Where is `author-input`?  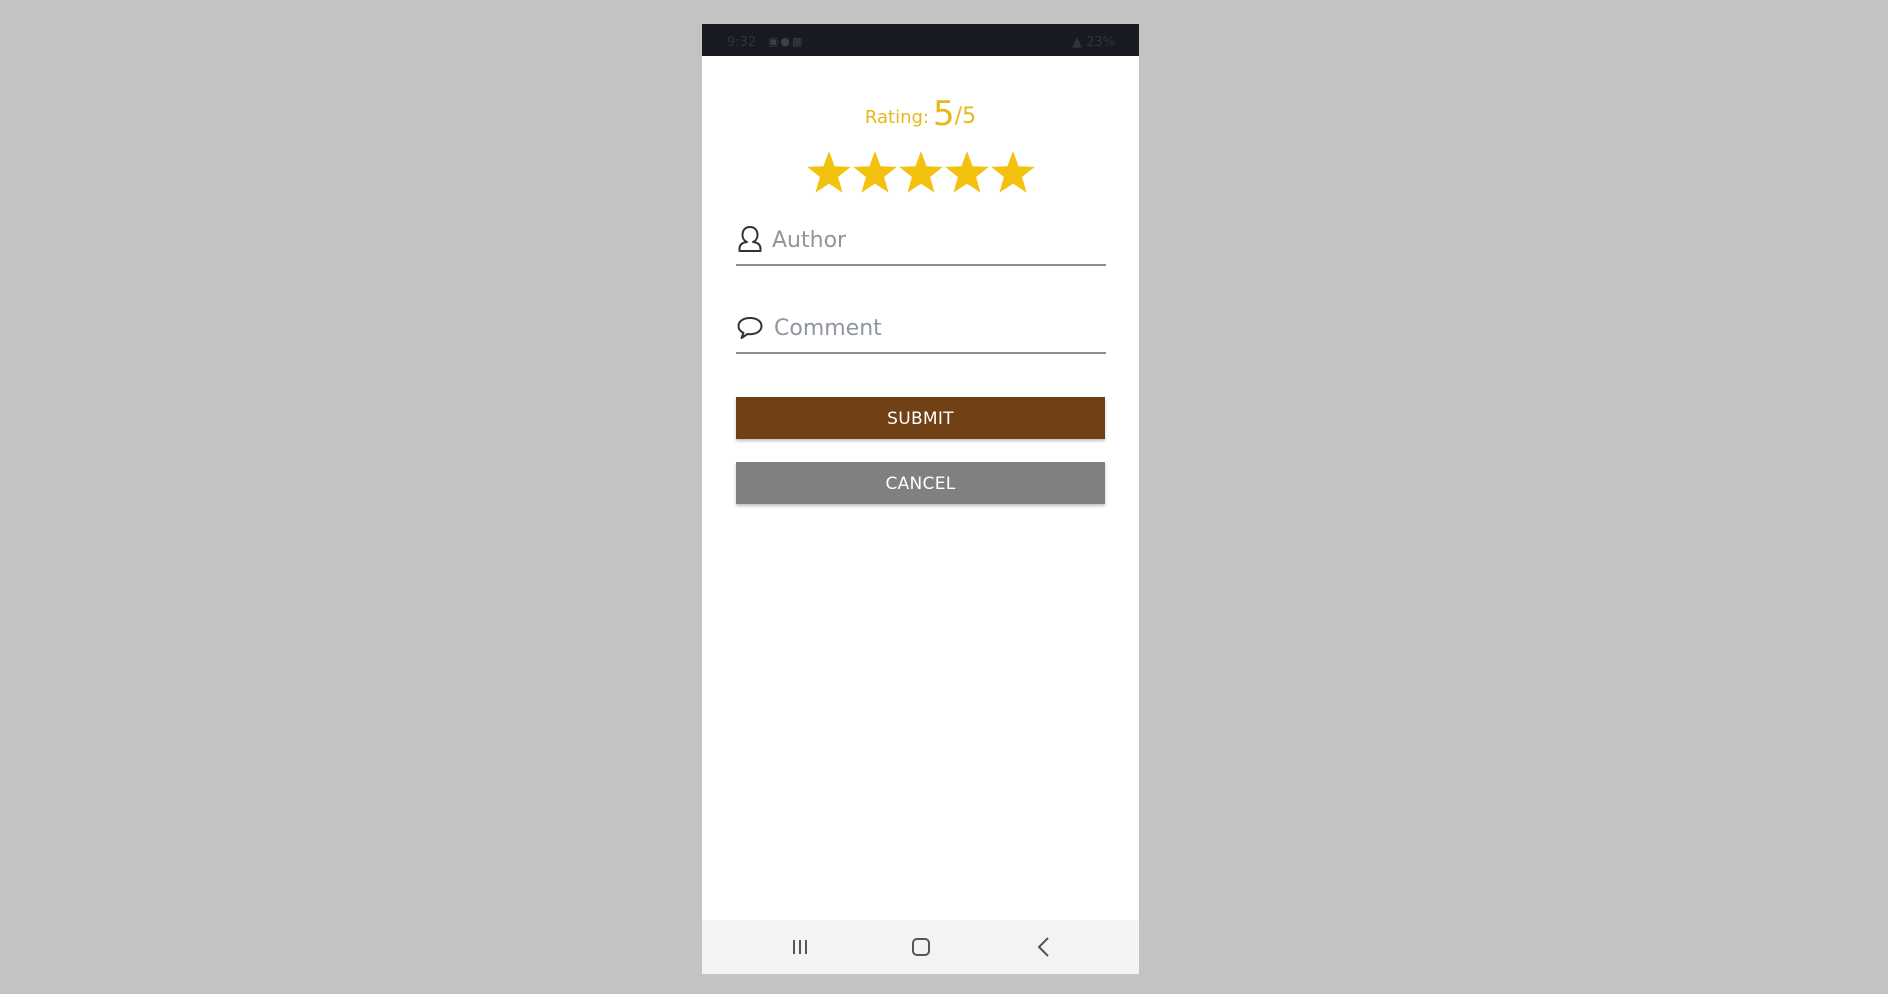 author-input is located at coordinates (937, 240).